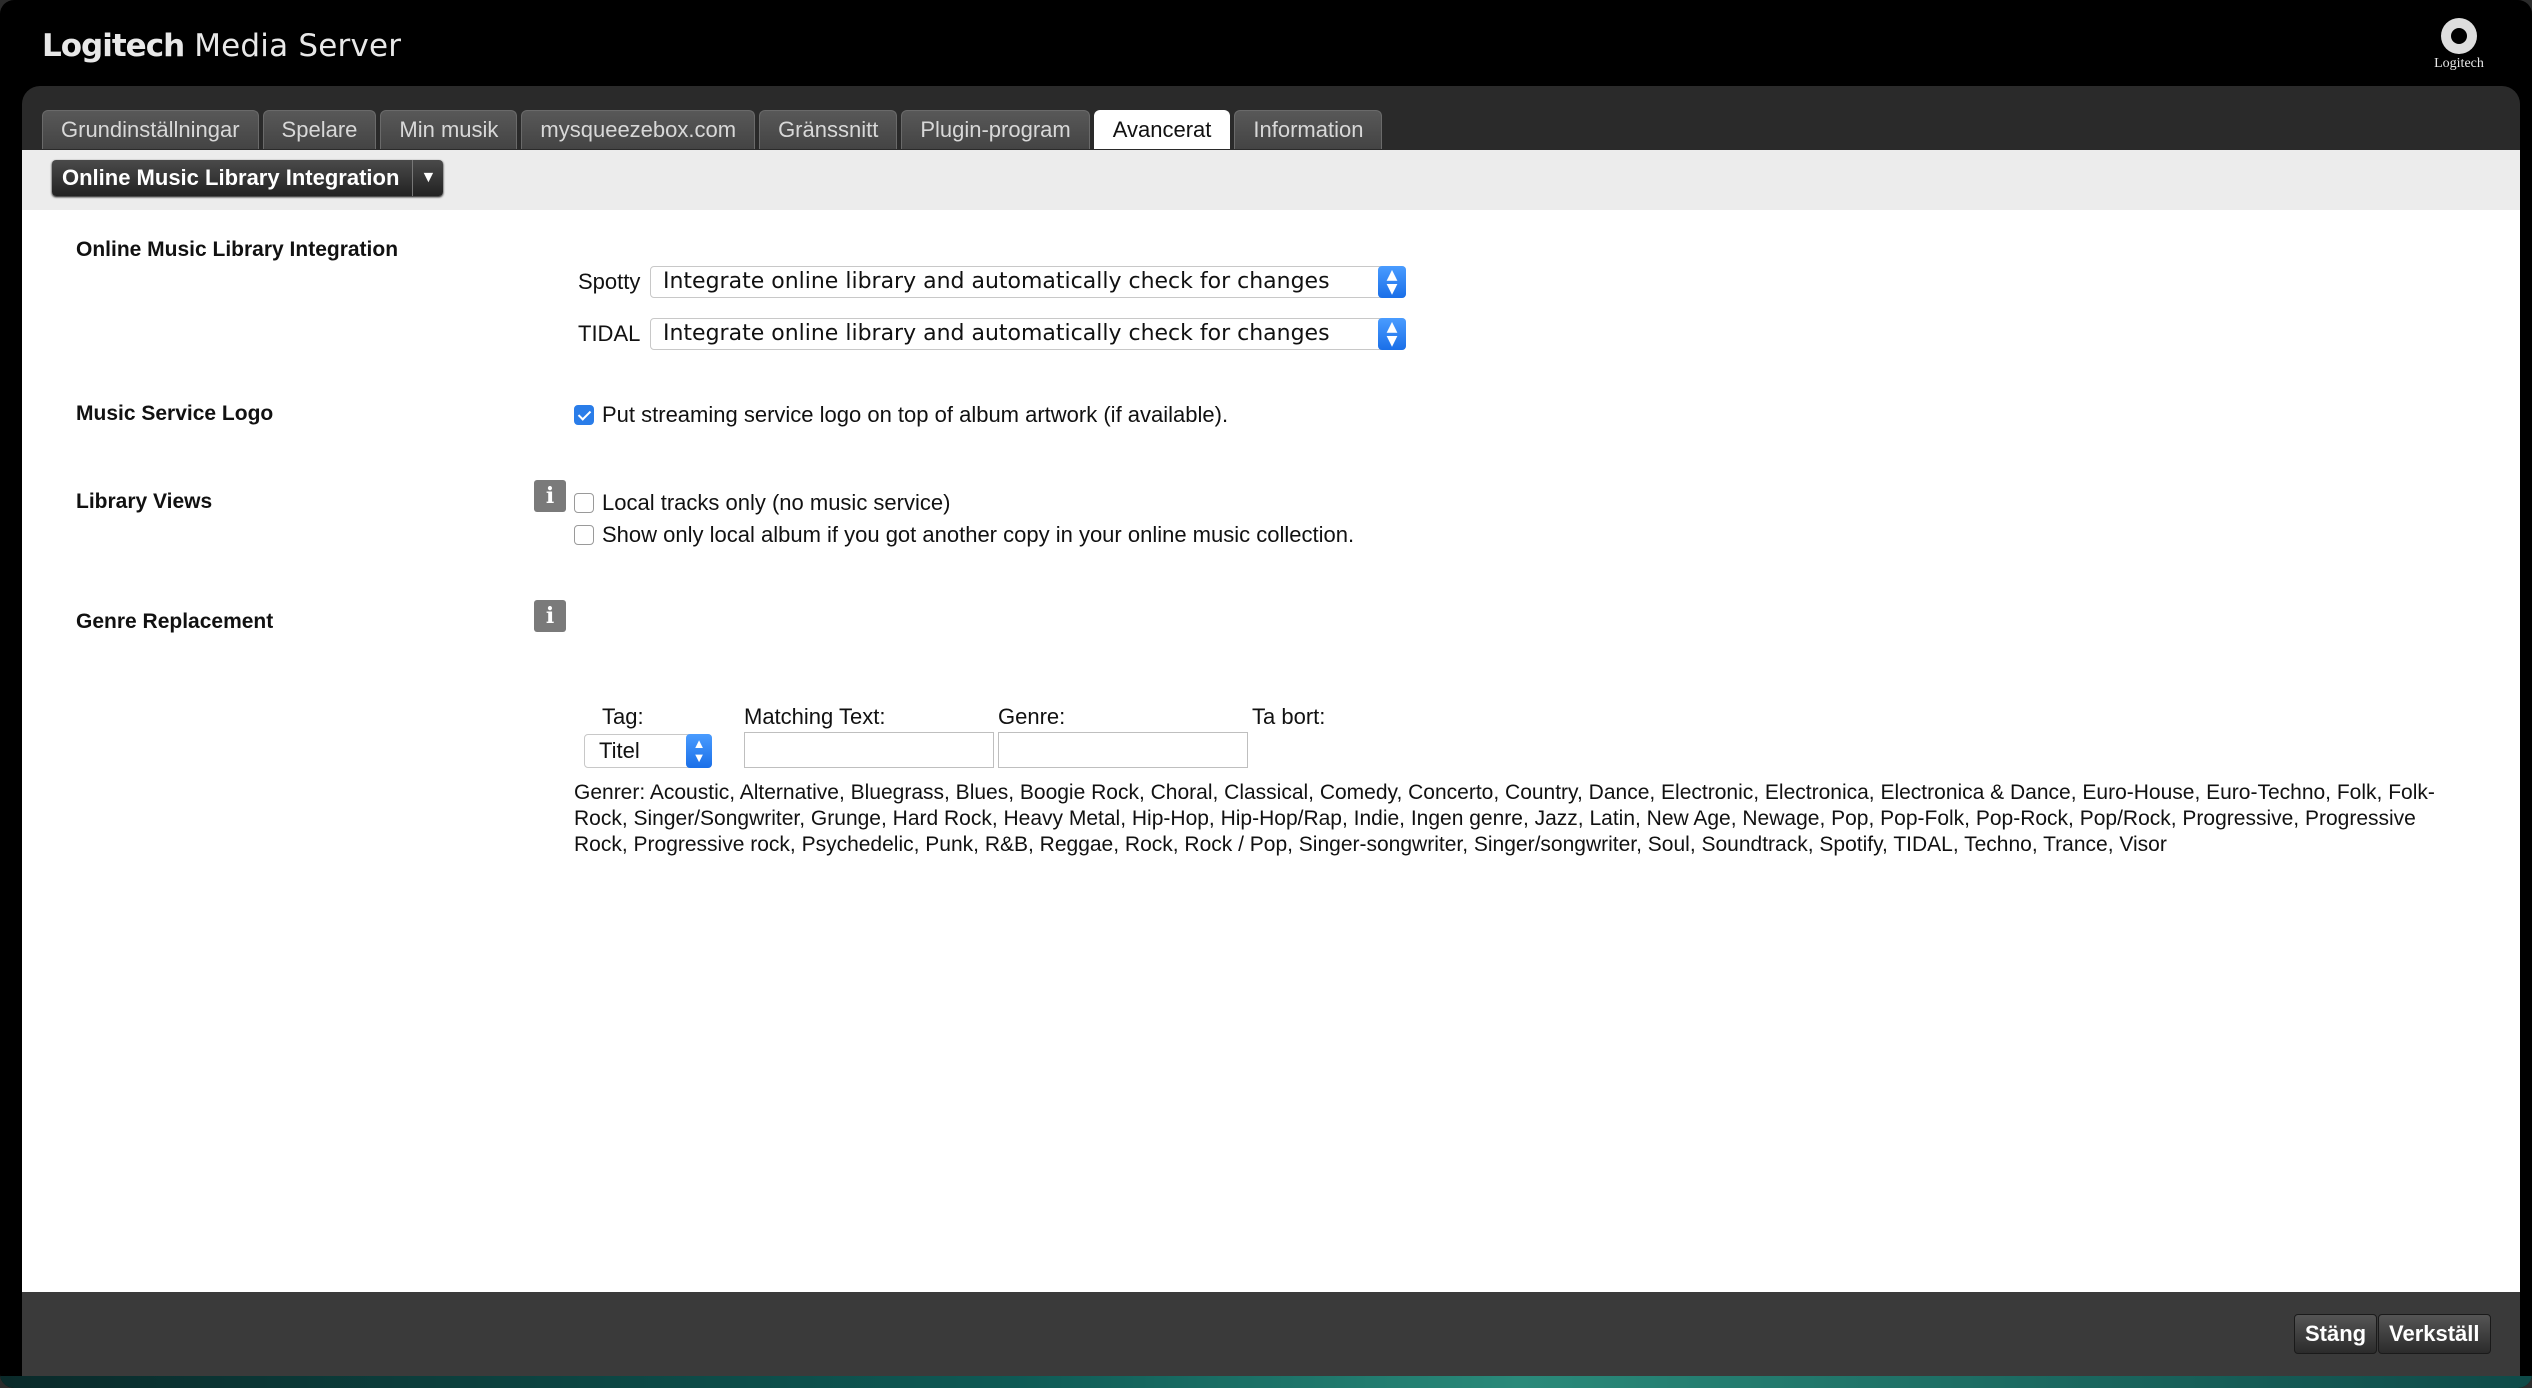 This screenshot has height=1388, width=2532. What do you see at coordinates (150, 129) in the screenshot?
I see `tab-grundinstallningar: Grundinställningar` at bounding box center [150, 129].